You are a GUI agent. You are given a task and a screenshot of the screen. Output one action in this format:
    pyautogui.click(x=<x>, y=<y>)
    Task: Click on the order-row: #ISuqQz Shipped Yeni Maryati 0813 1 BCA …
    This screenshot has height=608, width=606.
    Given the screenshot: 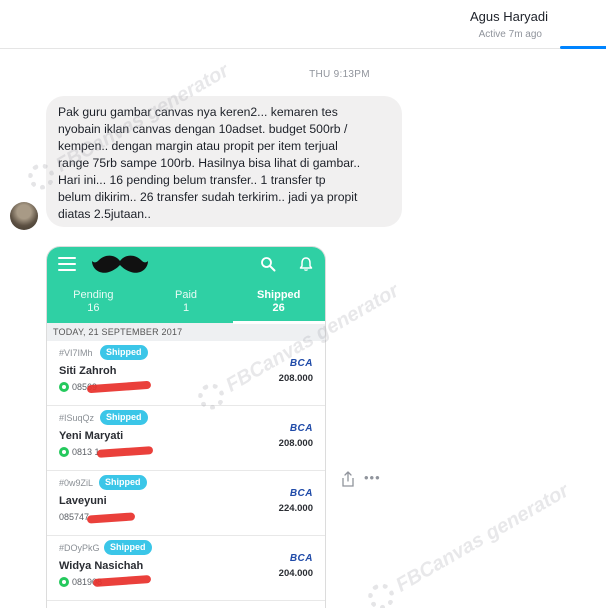 What is the action you would take?
    pyautogui.click(x=186, y=438)
    